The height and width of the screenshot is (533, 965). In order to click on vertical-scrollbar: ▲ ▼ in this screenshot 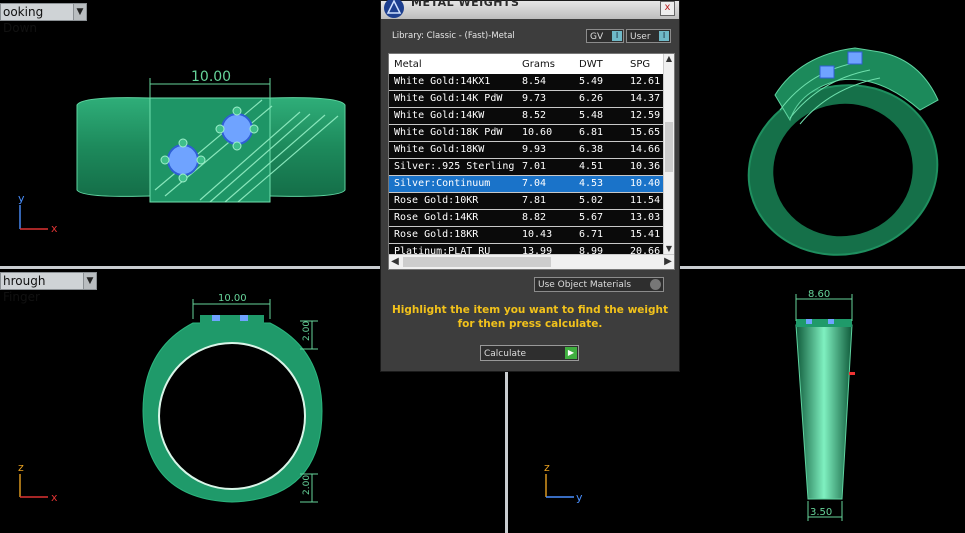, I will do `click(668, 154)`.